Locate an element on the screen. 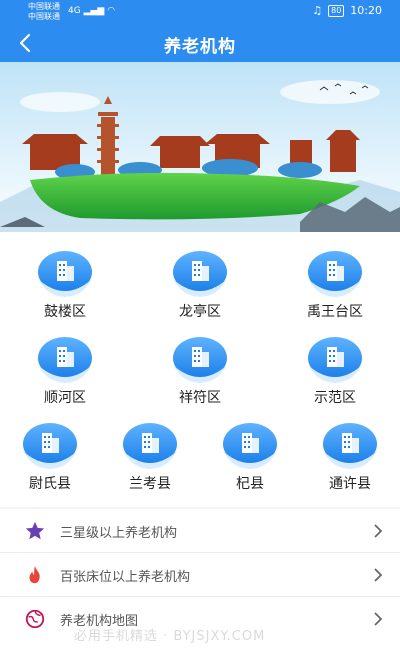 The height and width of the screenshot is (661, 400). signal-icon: 4G ▂▄▆ ◠ is located at coordinates (92, 11).